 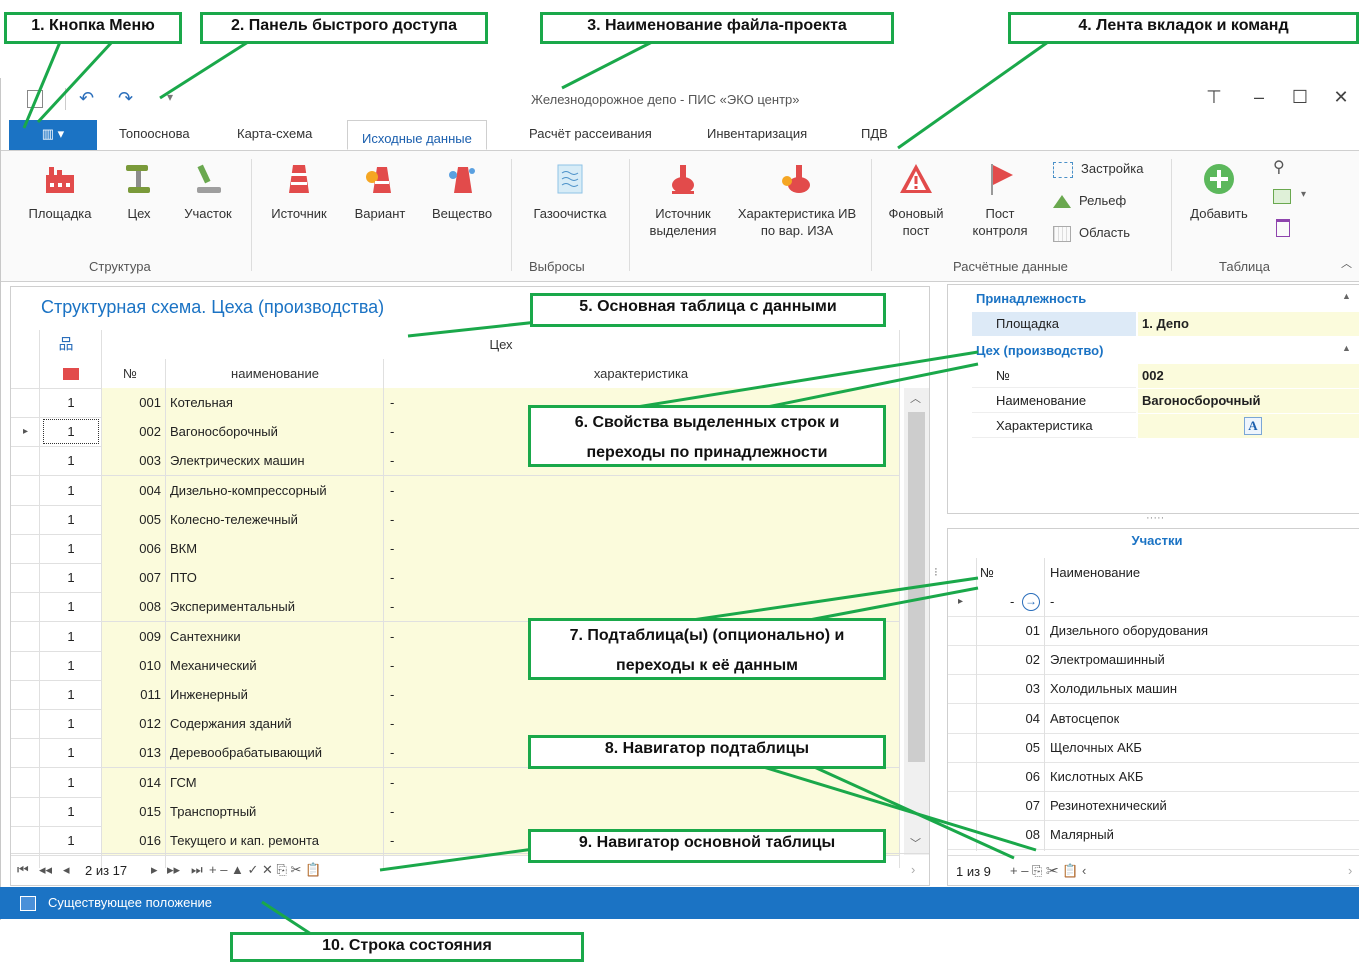 What do you see at coordinates (66, 870) in the screenshot?
I see `nav-prev-icon: ◂` at bounding box center [66, 870].